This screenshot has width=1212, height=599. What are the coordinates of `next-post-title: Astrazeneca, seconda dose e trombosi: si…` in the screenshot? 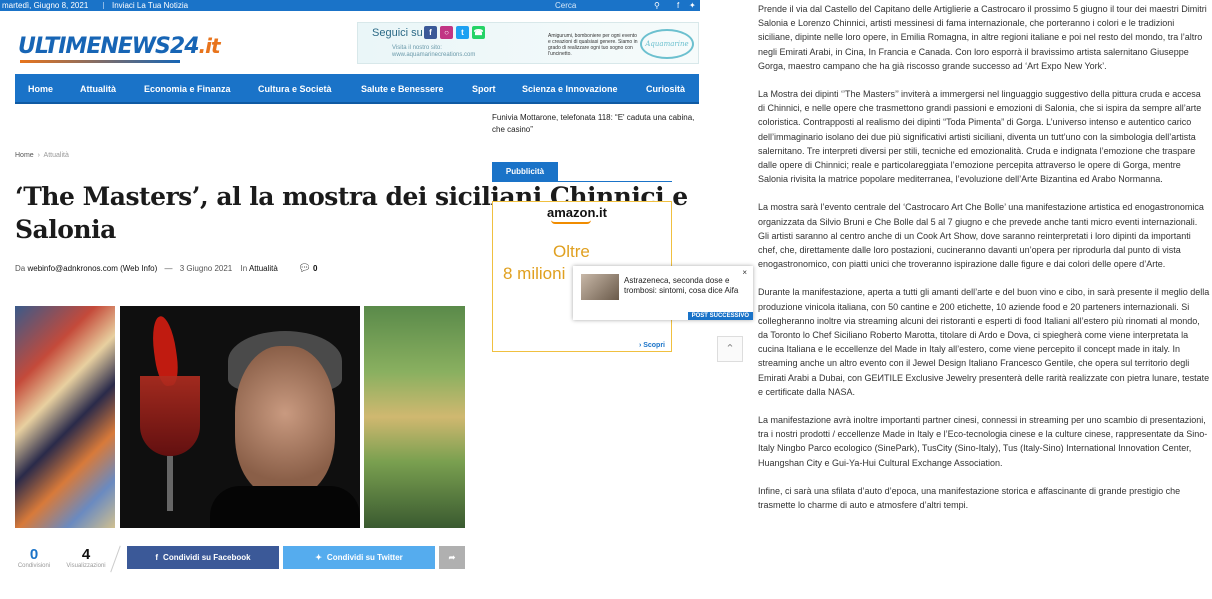 It's located at (684, 286).